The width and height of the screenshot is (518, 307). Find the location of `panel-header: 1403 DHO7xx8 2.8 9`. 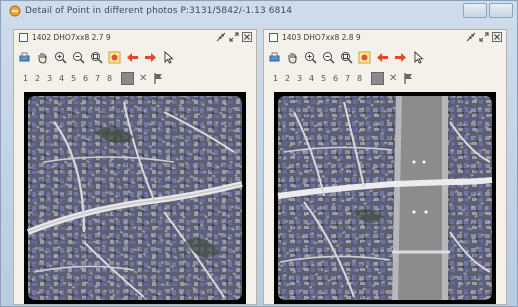

panel-header: 1403 DHO7xx8 2.8 9 is located at coordinates (385, 38).